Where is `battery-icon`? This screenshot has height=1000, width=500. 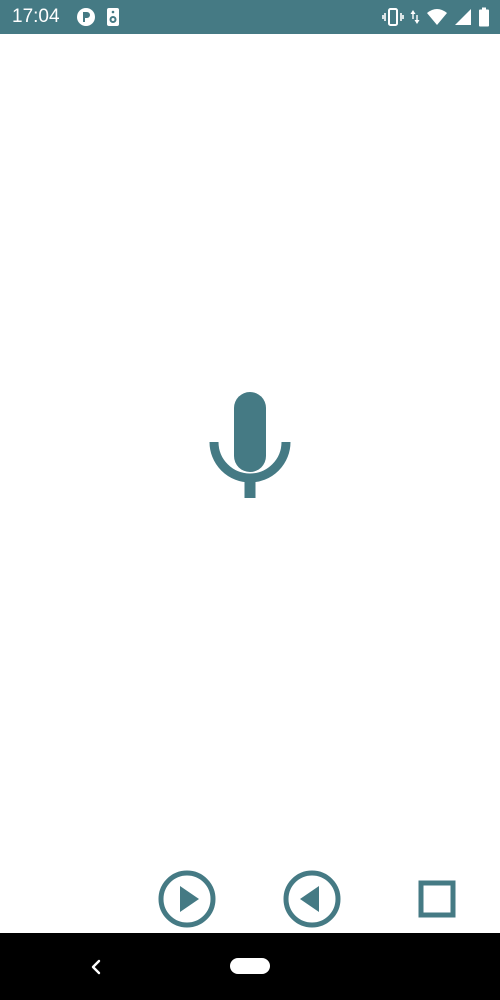
battery-icon is located at coordinates (484, 17).